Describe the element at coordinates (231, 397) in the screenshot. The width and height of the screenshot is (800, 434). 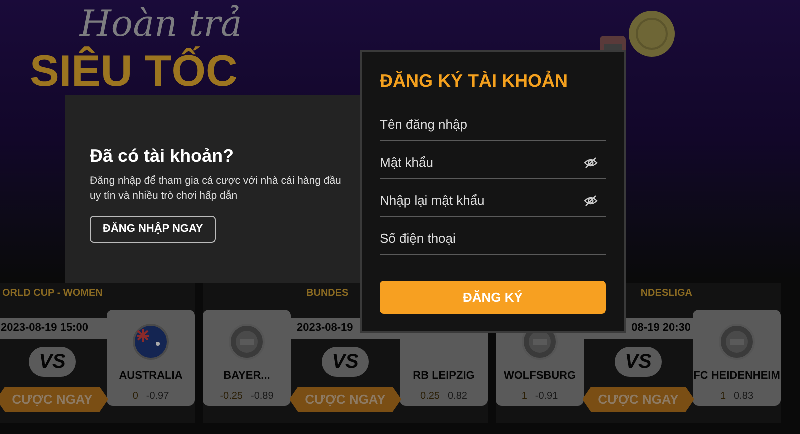
I see `handicap-value: -0.25` at that location.